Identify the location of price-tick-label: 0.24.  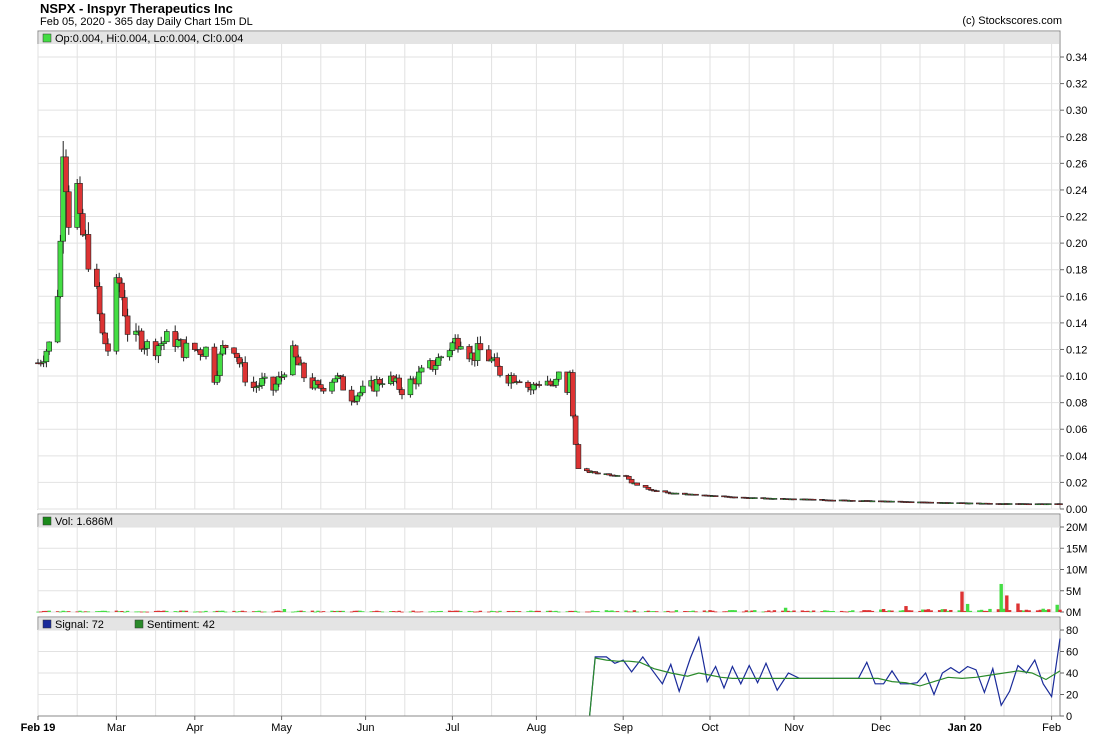
(1076, 191).